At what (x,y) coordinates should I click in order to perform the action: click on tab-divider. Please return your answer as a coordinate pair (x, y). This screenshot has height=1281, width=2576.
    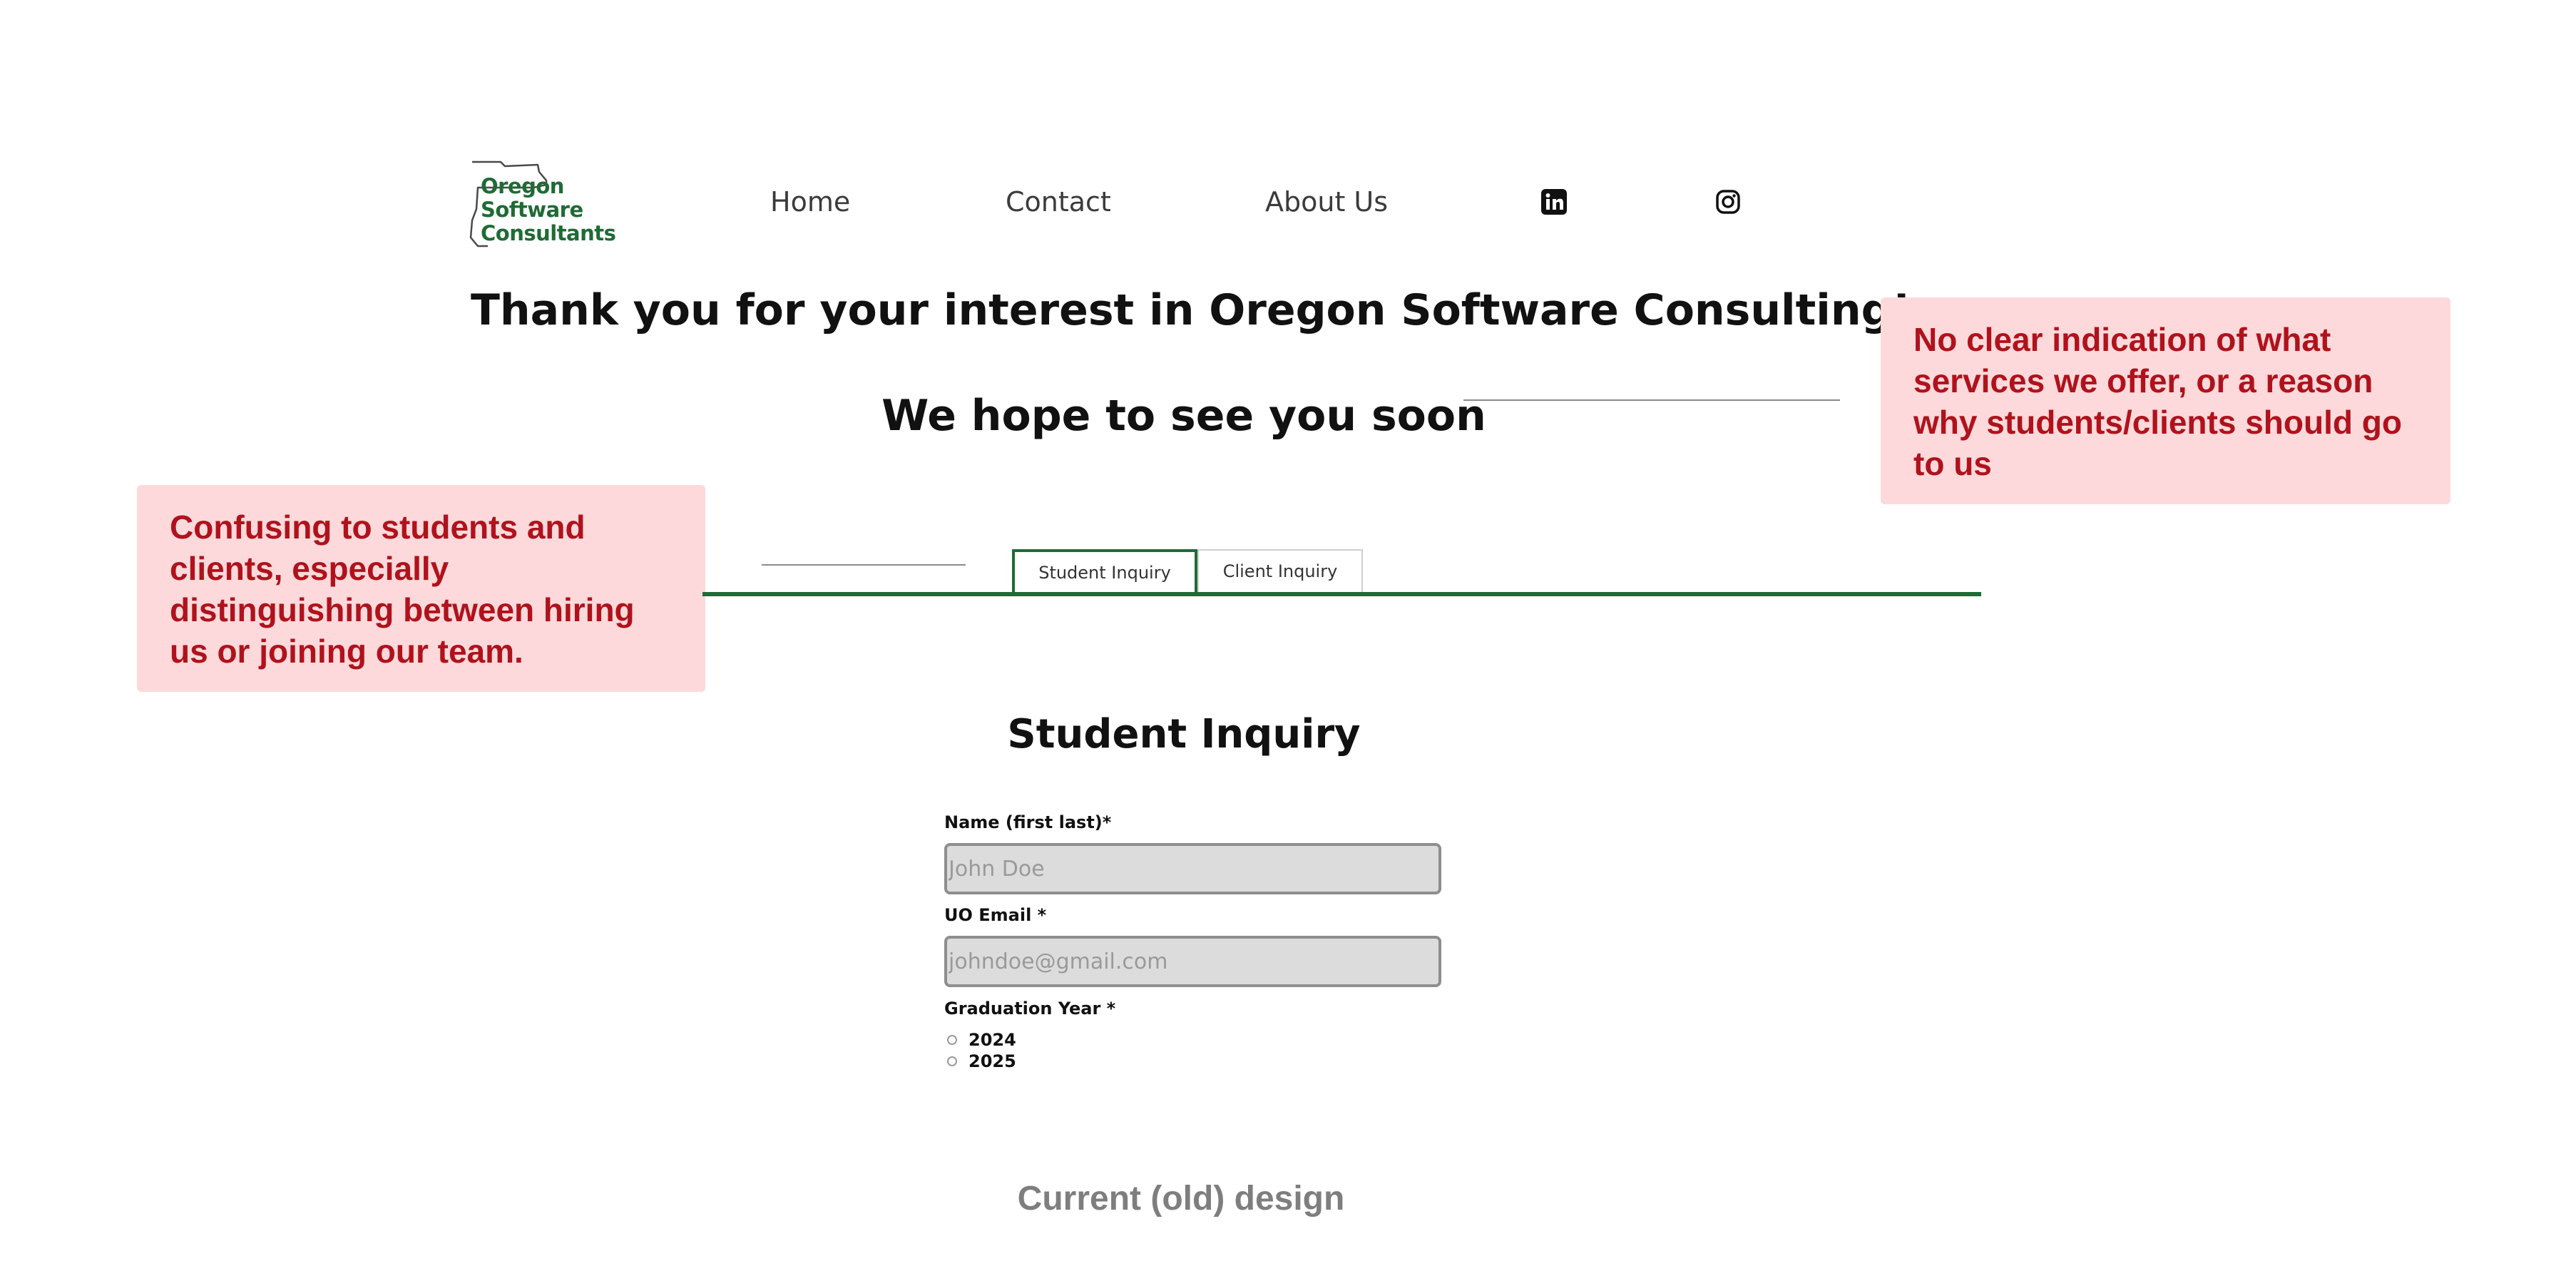
    Looking at the image, I should click on (1341, 594).